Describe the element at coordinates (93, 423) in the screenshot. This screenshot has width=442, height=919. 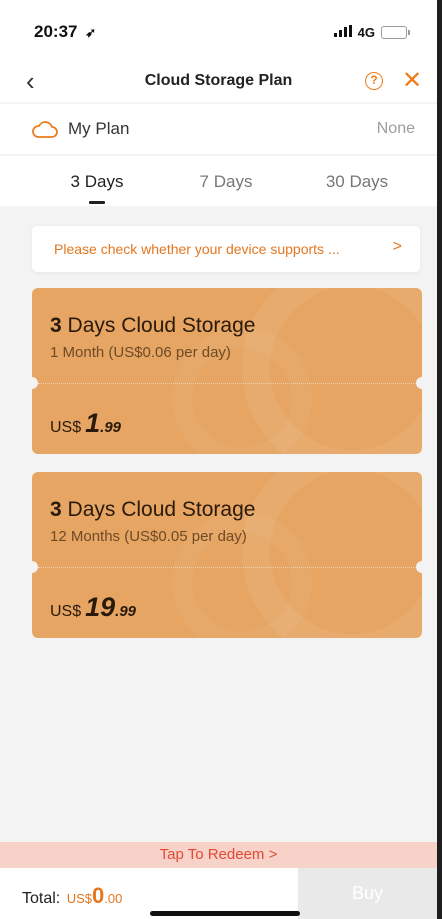
I see `price-integer: 1` at that location.